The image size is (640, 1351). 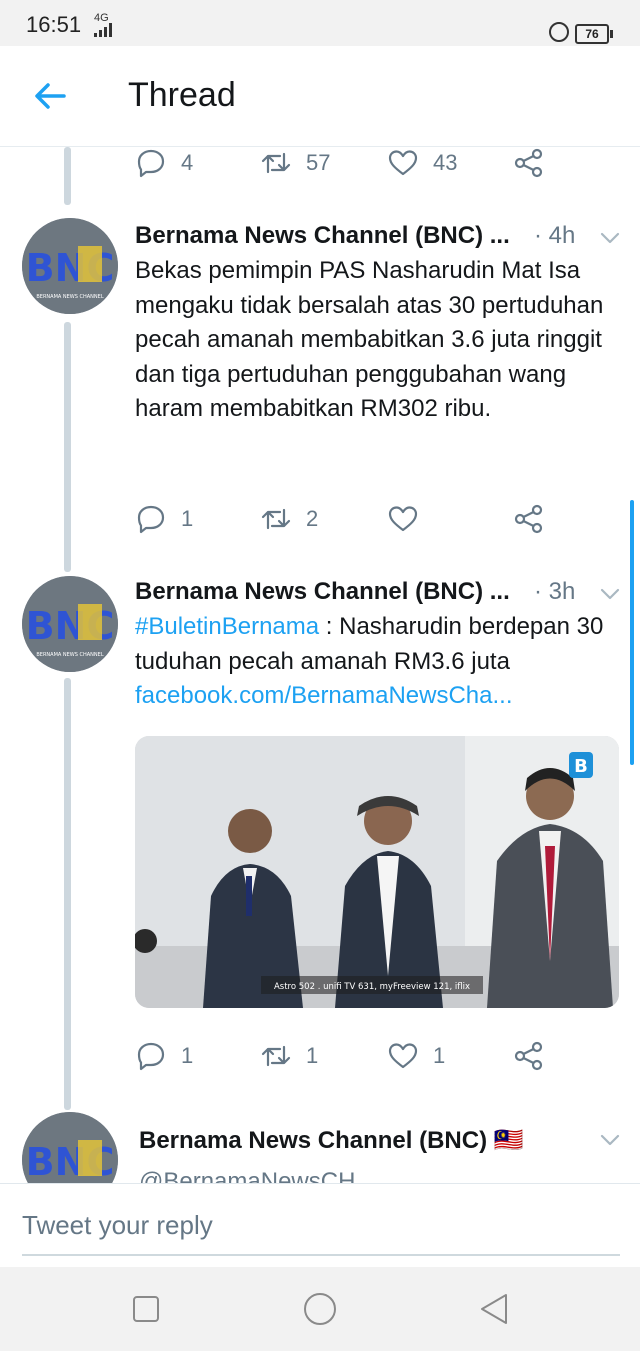 I want to click on arrow-left-icon, so click(x=50, y=96).